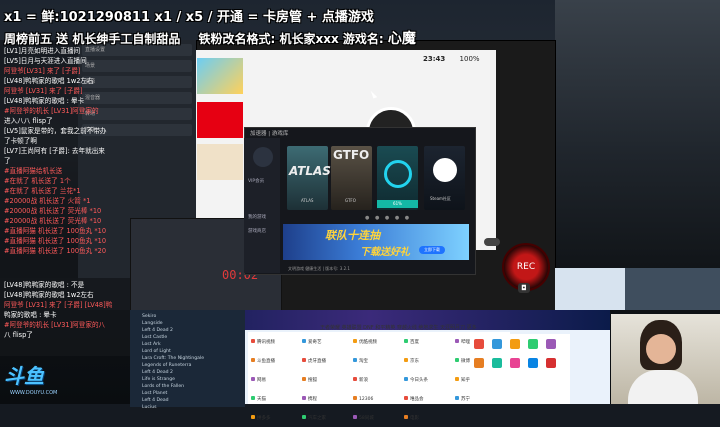 The image size is (720, 427). Describe the element at coordinates (432, 250) in the screenshot. I see `download-button: 立即下载` at that location.